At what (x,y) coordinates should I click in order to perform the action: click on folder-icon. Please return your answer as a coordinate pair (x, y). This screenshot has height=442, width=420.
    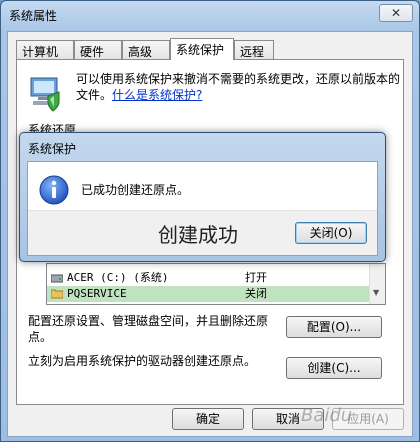
    Looking at the image, I should click on (57, 294).